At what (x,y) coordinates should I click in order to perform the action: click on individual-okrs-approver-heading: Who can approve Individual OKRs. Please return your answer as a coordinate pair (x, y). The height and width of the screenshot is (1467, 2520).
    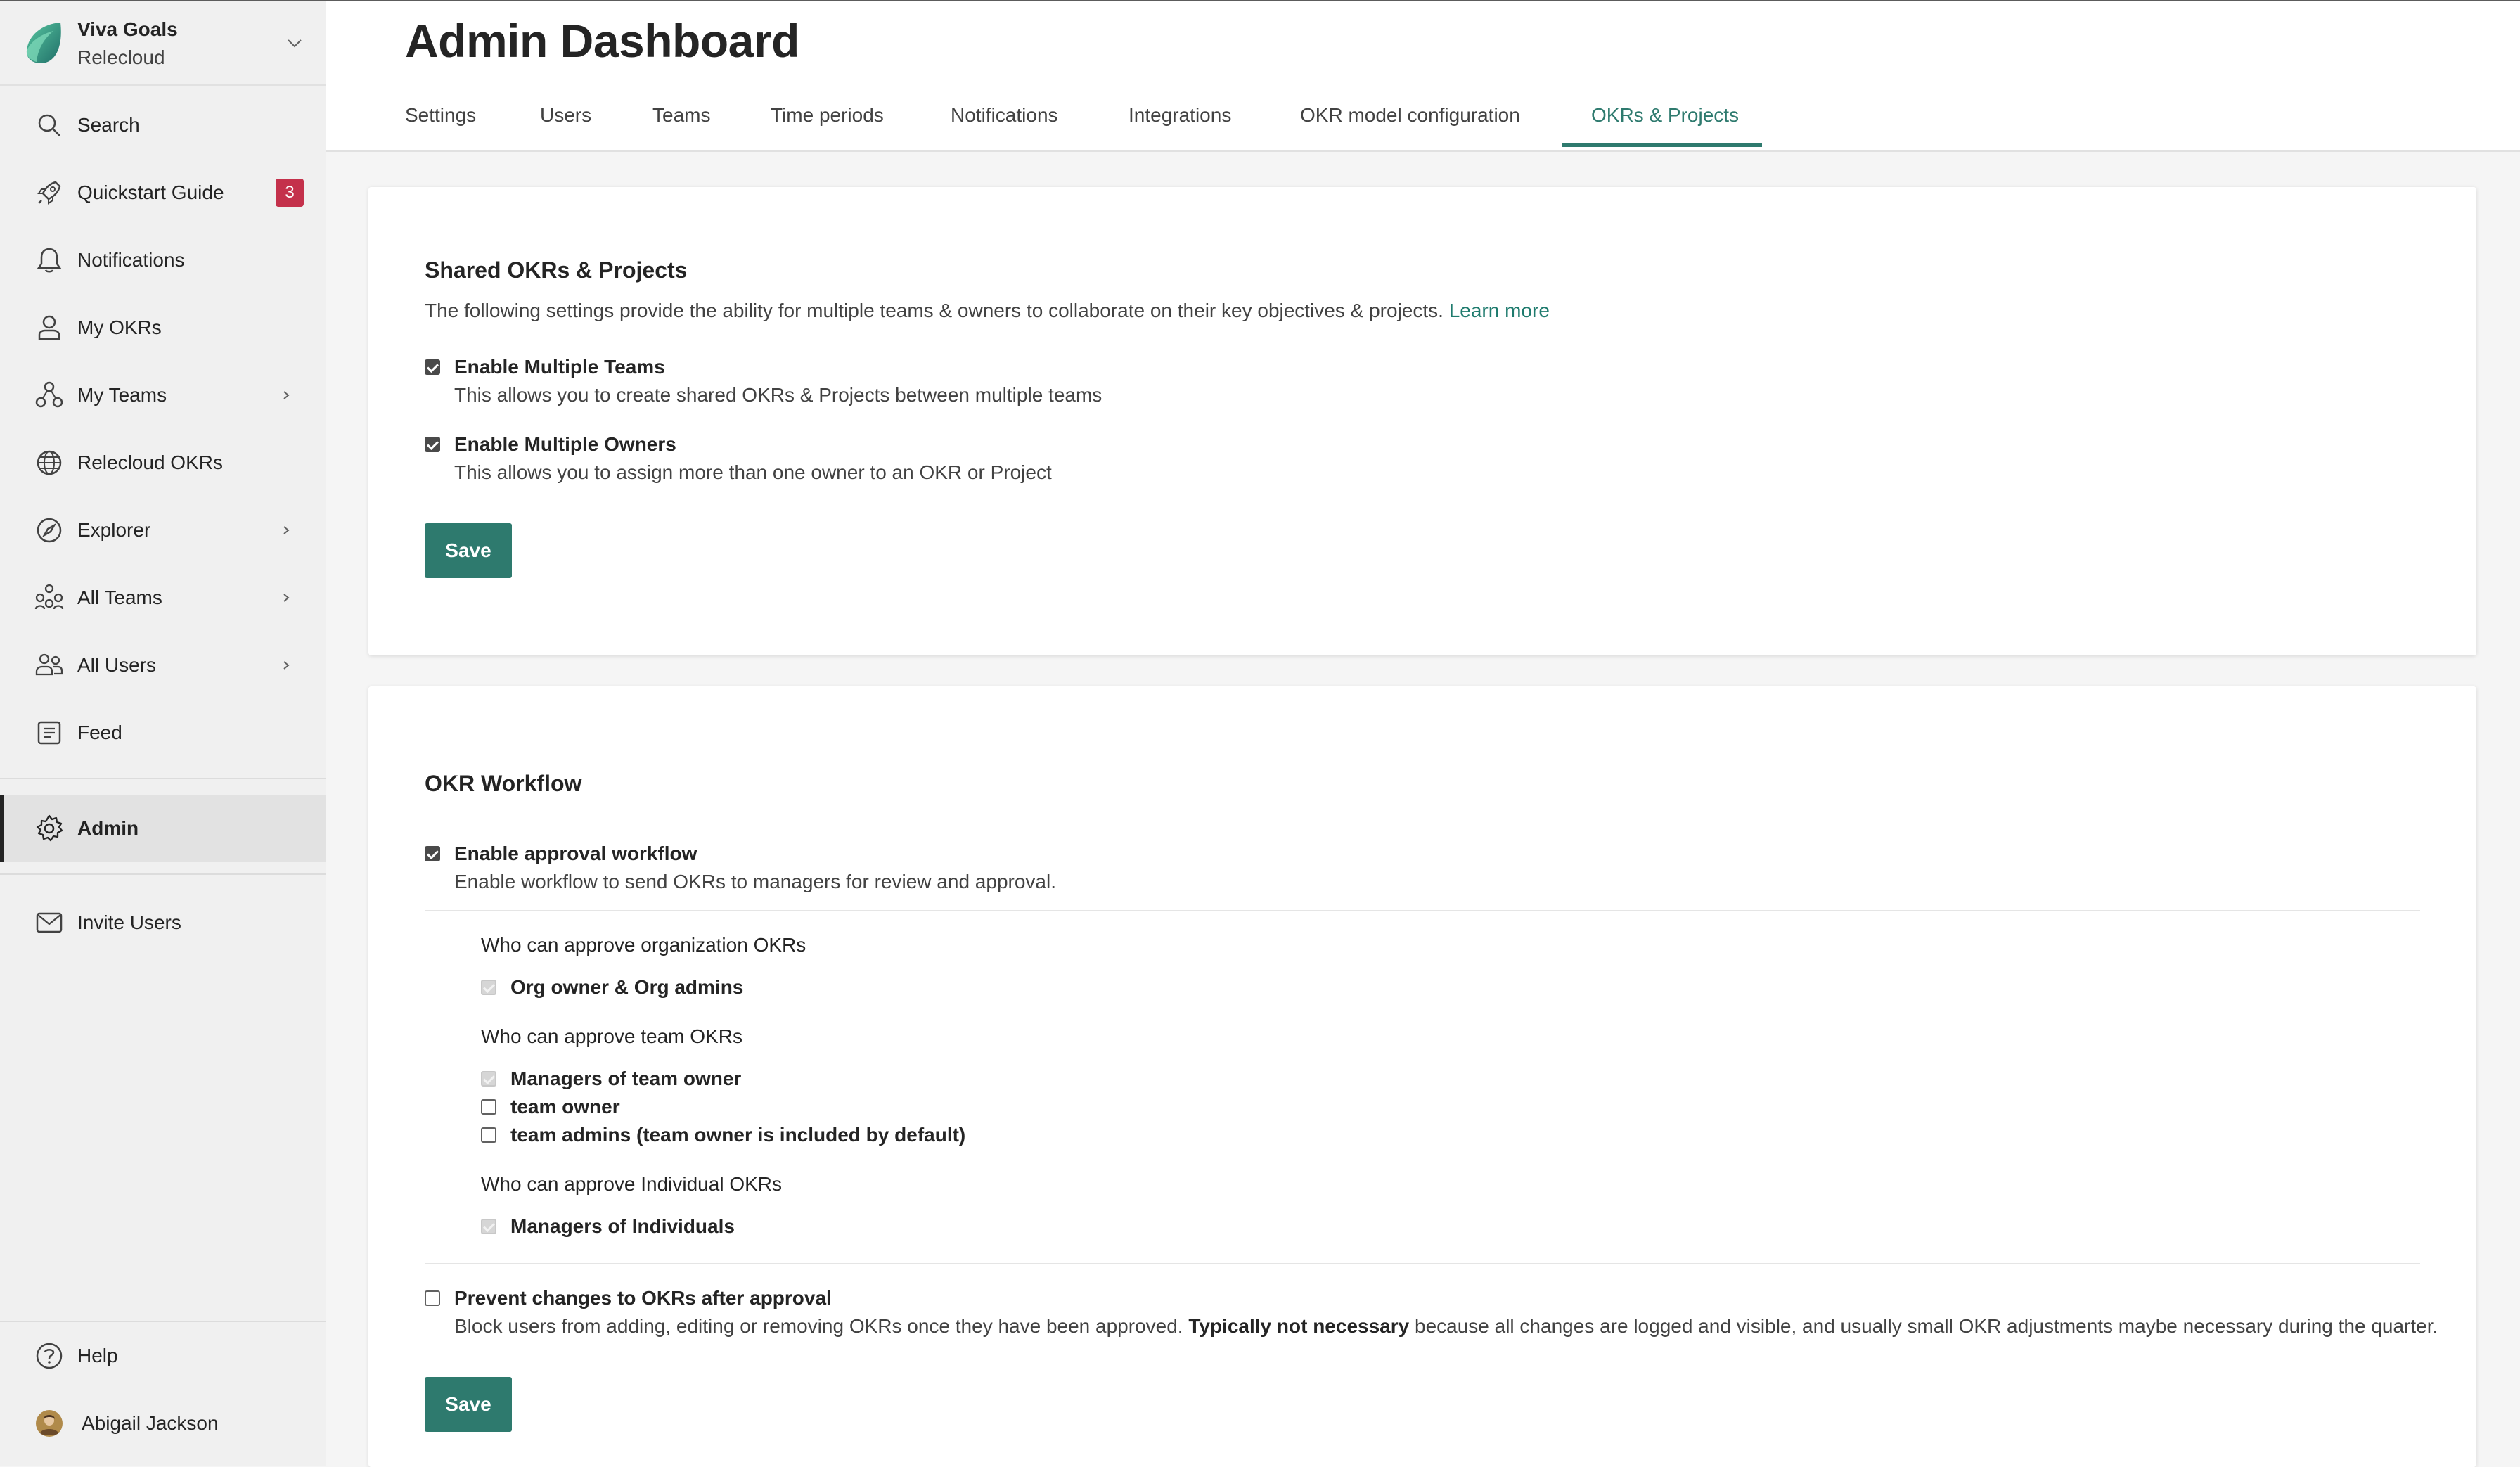
    Looking at the image, I should click on (631, 1184).